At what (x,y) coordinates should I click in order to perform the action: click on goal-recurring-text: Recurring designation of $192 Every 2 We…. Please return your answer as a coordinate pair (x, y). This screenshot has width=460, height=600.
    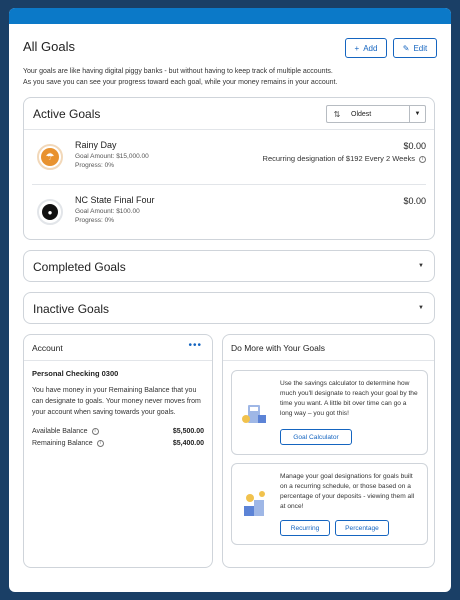
    Looking at the image, I should click on (344, 158).